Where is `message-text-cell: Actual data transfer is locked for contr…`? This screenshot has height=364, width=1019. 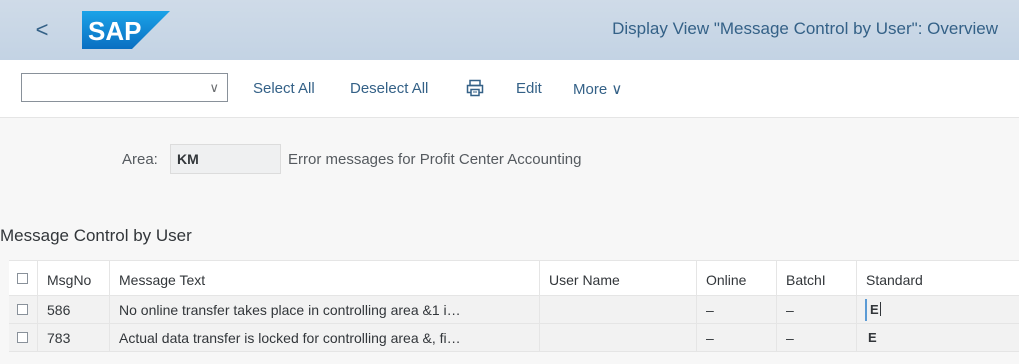
message-text-cell: Actual data transfer is locked for contr… is located at coordinates (324, 337).